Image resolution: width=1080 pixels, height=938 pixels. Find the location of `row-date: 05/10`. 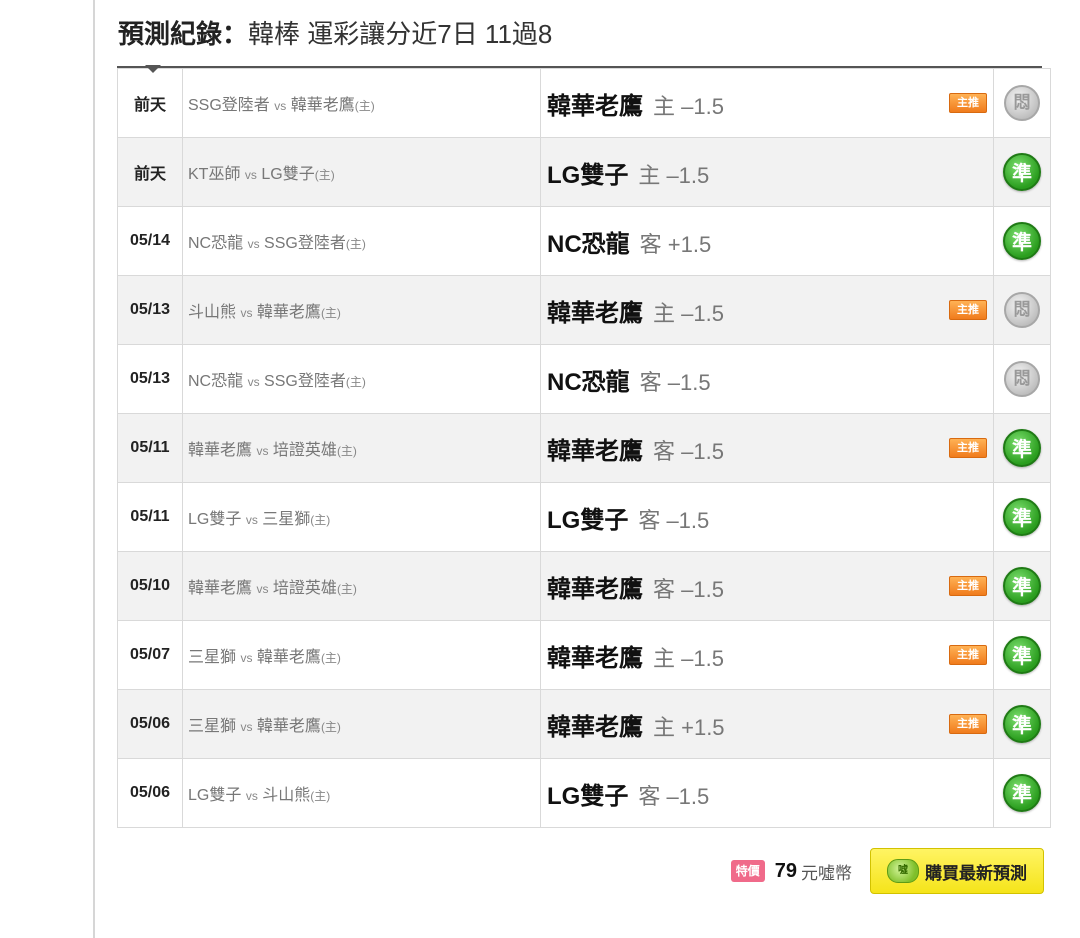

row-date: 05/10 is located at coordinates (150, 586).